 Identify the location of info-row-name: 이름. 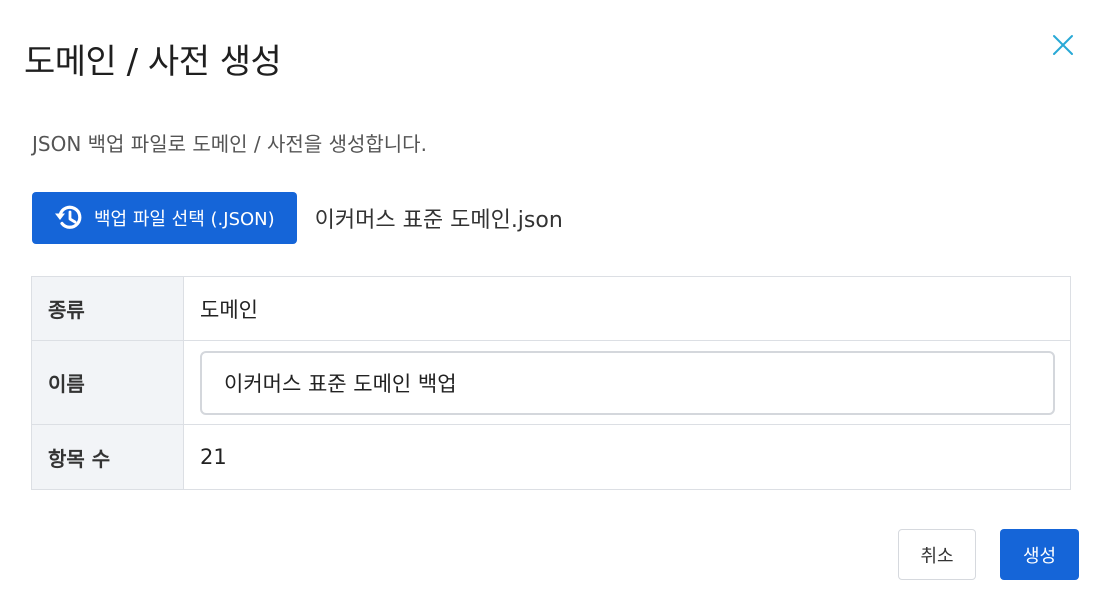
(551, 383).